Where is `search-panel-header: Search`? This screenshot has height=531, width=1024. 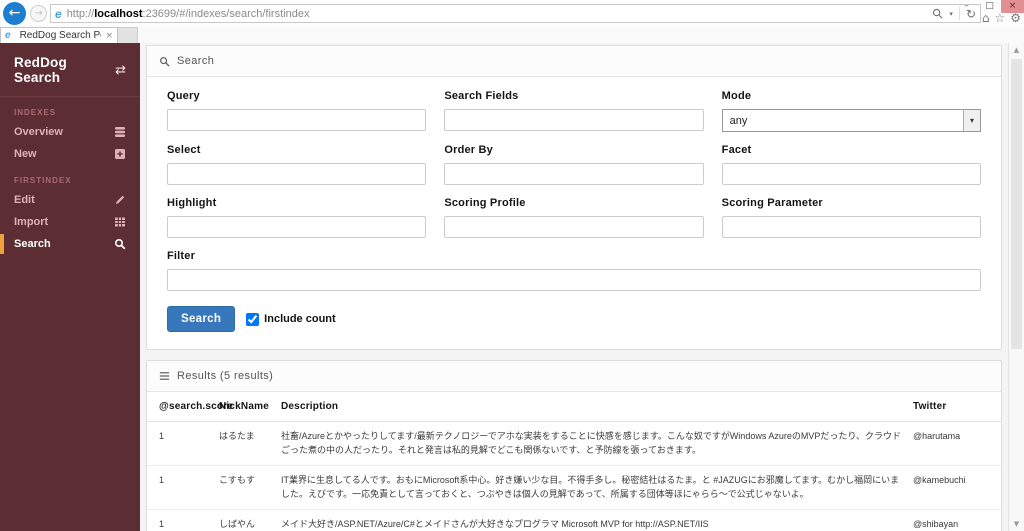
search-panel-header: Search is located at coordinates (574, 61).